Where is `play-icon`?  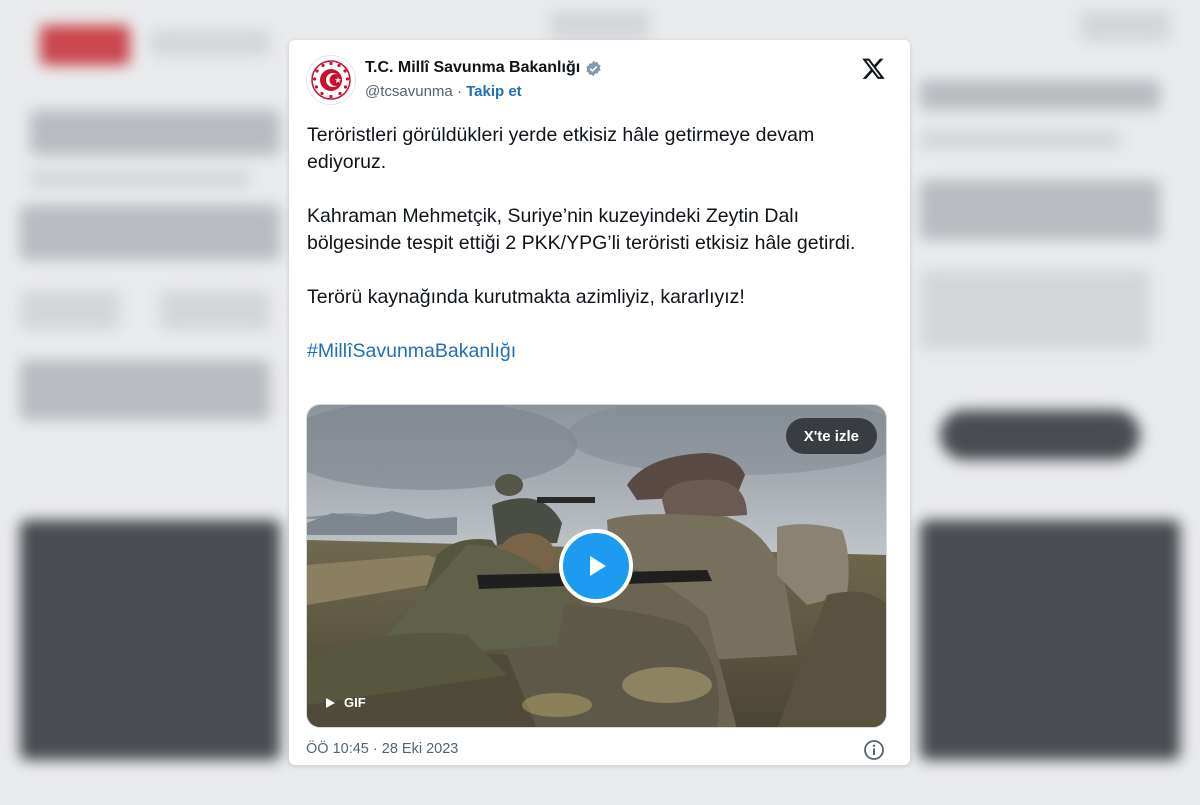
play-icon is located at coordinates (598, 566).